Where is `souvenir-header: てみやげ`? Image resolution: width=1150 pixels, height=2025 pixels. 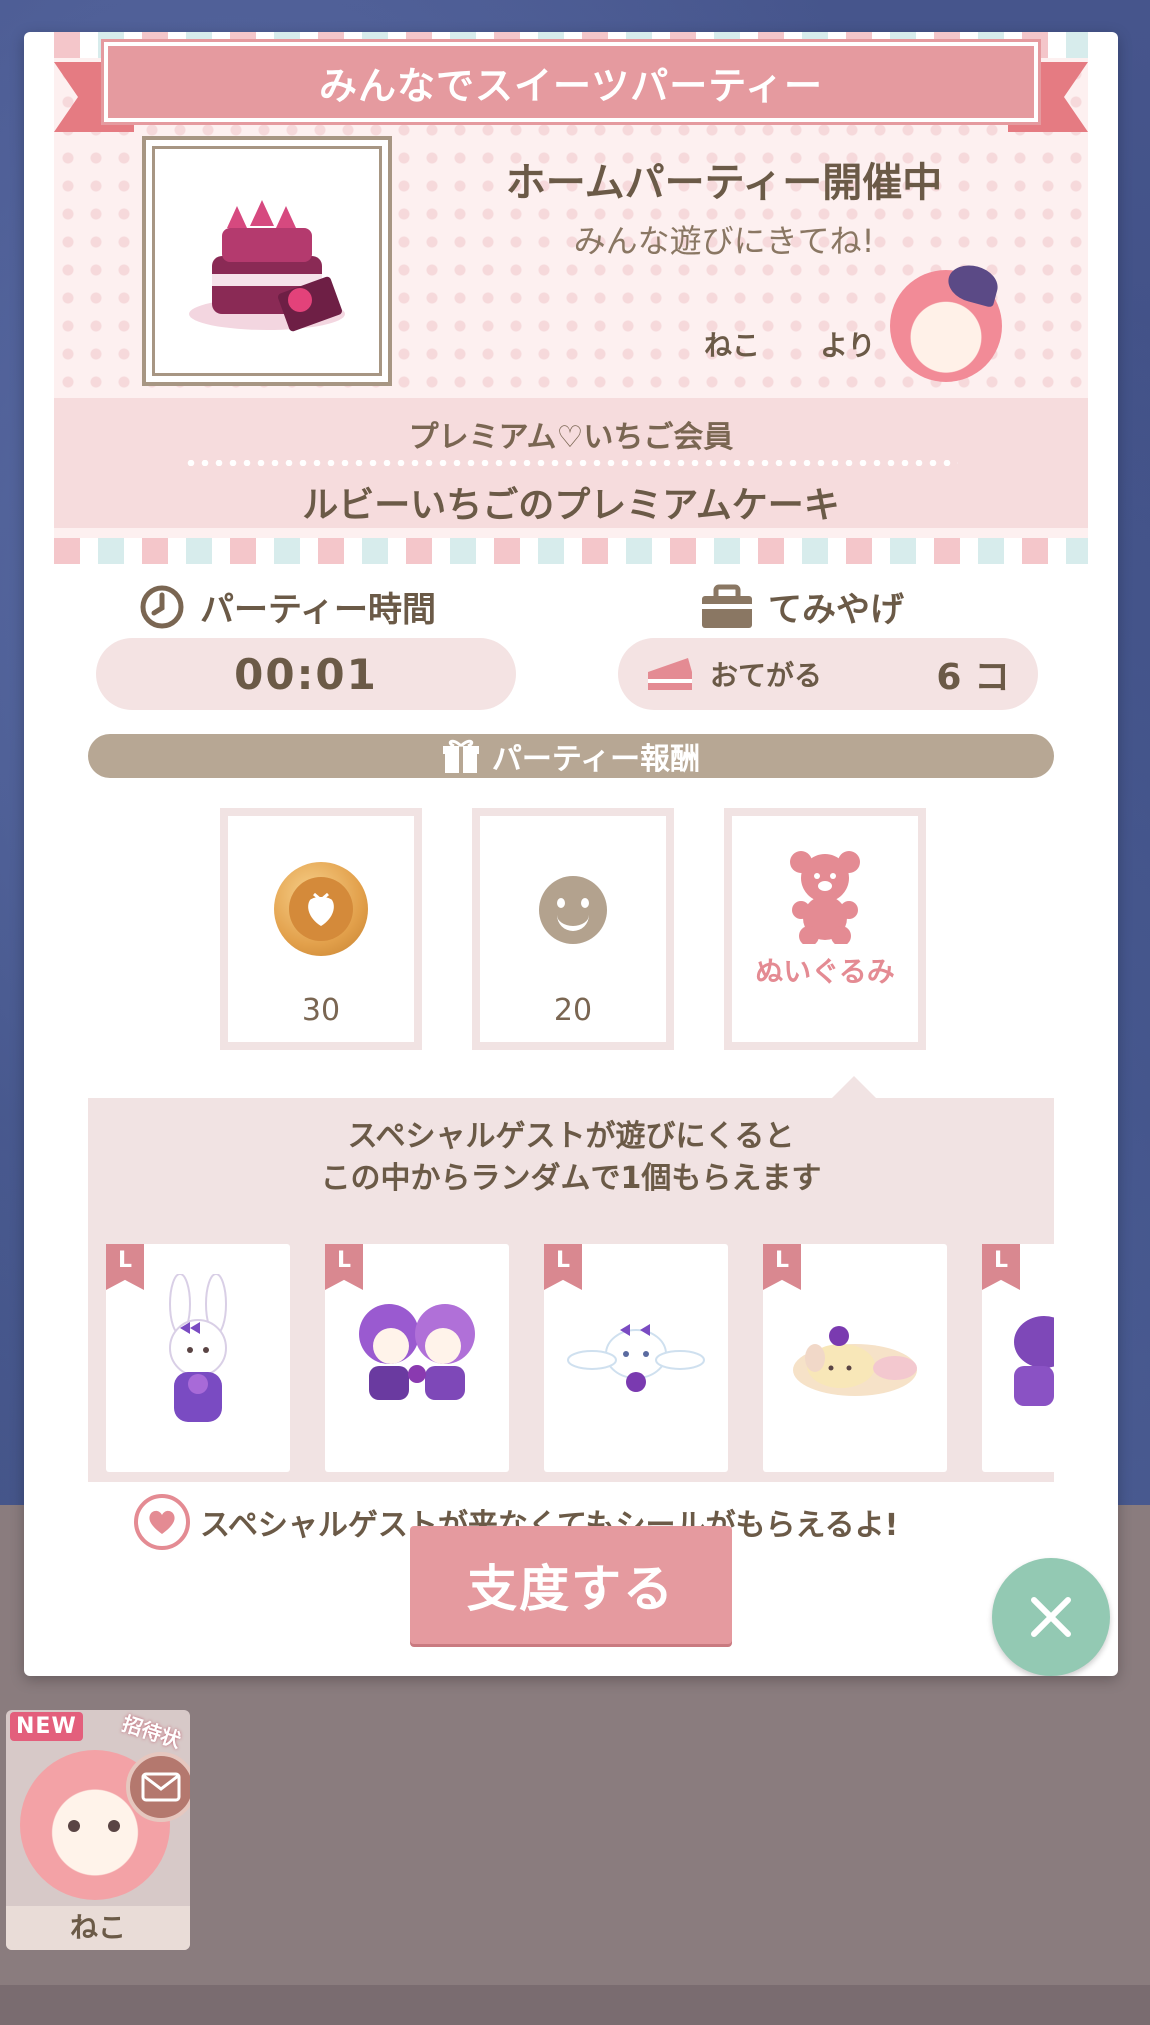 souvenir-header: てみやげ is located at coordinates (802, 606).